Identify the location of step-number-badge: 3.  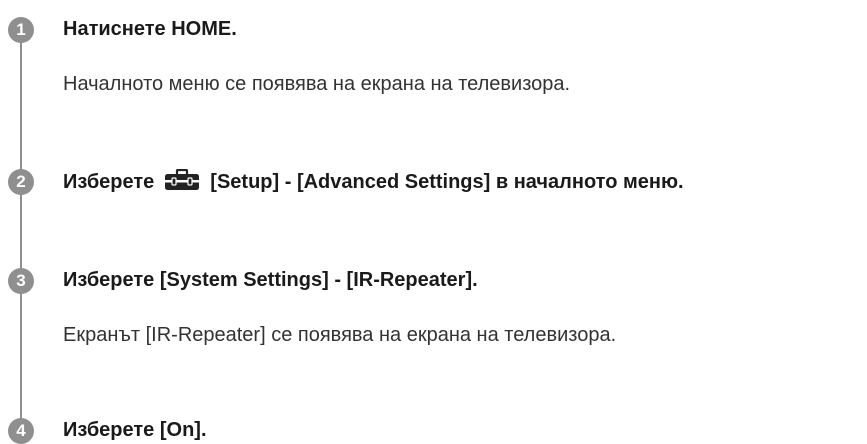
(21, 281).